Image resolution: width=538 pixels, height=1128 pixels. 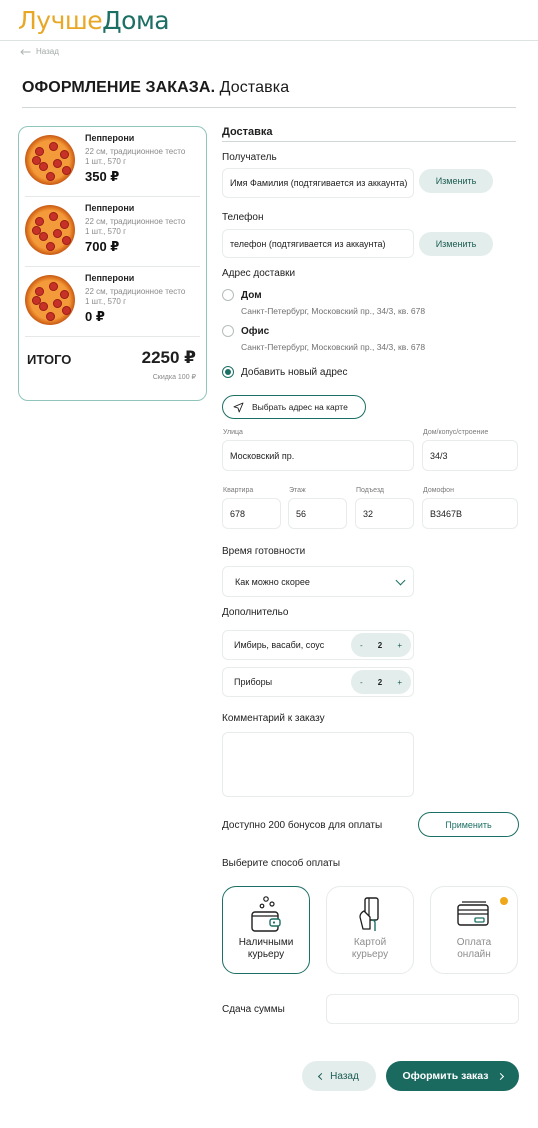 What do you see at coordinates (384, 513) in the screenshot?
I see `entrance-input: 32` at bounding box center [384, 513].